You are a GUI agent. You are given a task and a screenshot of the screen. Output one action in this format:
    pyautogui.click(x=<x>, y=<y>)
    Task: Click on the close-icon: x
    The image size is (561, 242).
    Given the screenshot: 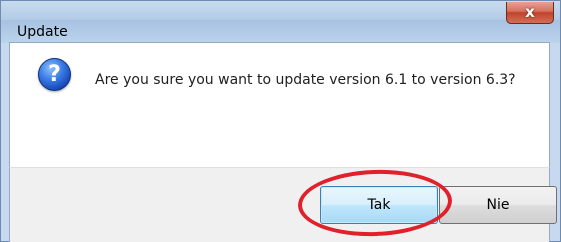 What is the action you would take?
    pyautogui.click(x=530, y=12)
    